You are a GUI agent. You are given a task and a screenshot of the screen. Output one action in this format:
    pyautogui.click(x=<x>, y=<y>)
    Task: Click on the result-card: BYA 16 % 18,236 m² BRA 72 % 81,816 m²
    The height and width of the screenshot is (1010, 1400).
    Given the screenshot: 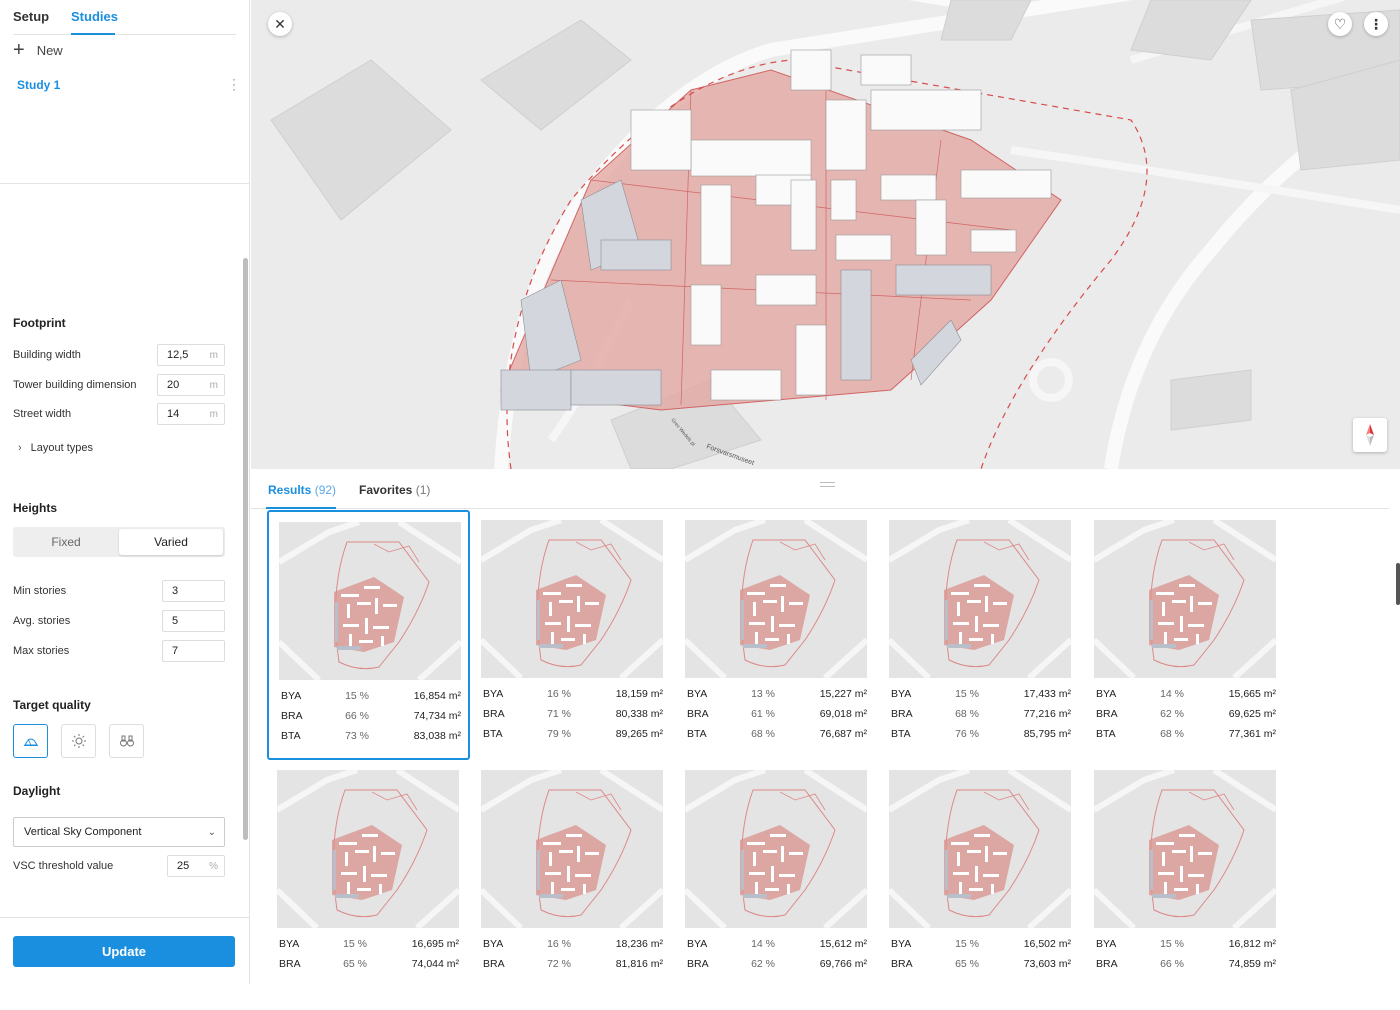 What is the action you would take?
    pyautogui.click(x=572, y=885)
    